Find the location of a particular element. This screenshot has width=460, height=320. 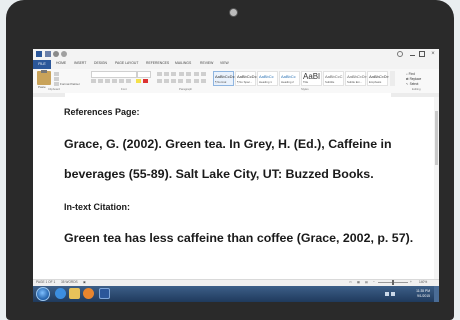

tab-insert: INSERT is located at coordinates (80, 63).